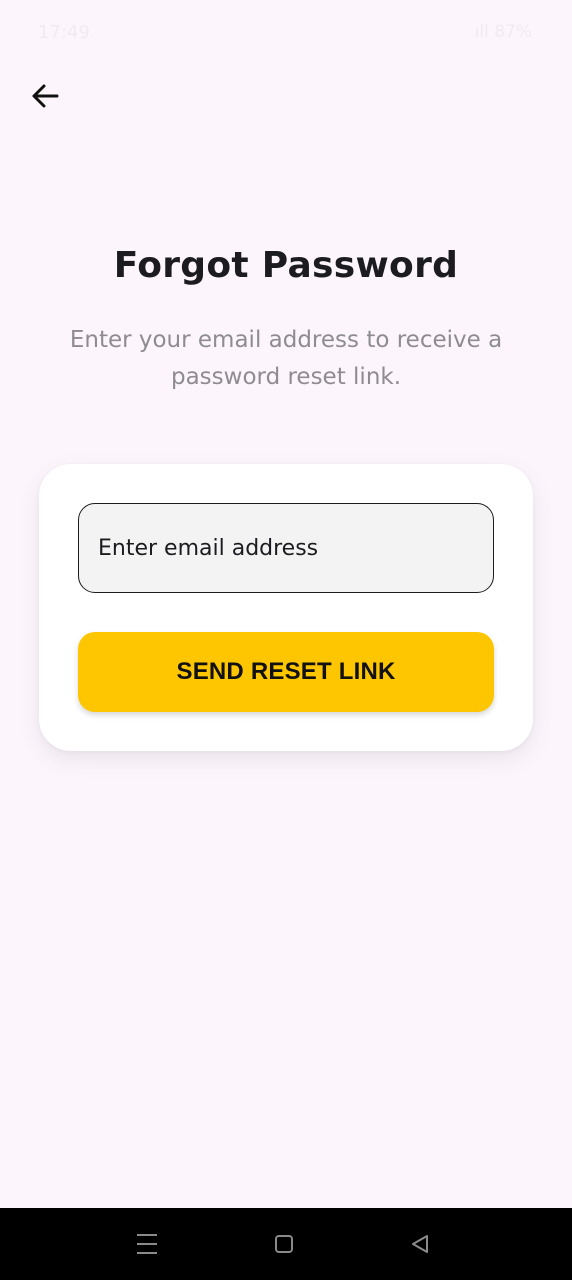 The image size is (572, 1280). I want to click on system-nav-bar, so click(286, 1244).